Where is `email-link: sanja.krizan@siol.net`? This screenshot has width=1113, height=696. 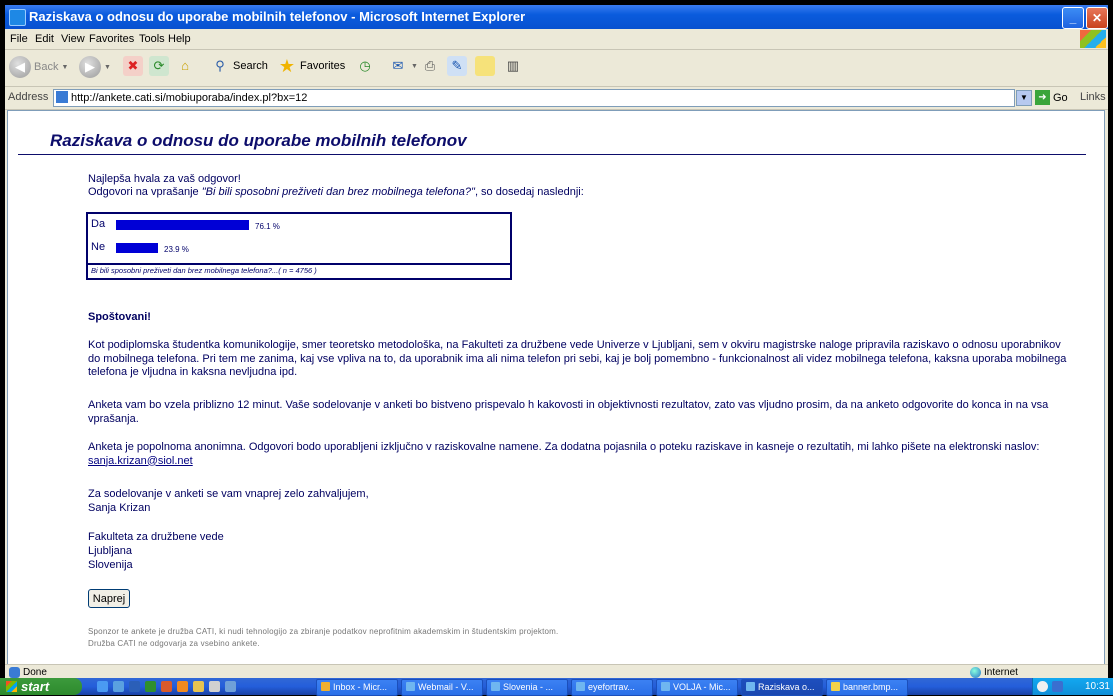 email-link: sanja.krizan@siol.net is located at coordinates (140, 461).